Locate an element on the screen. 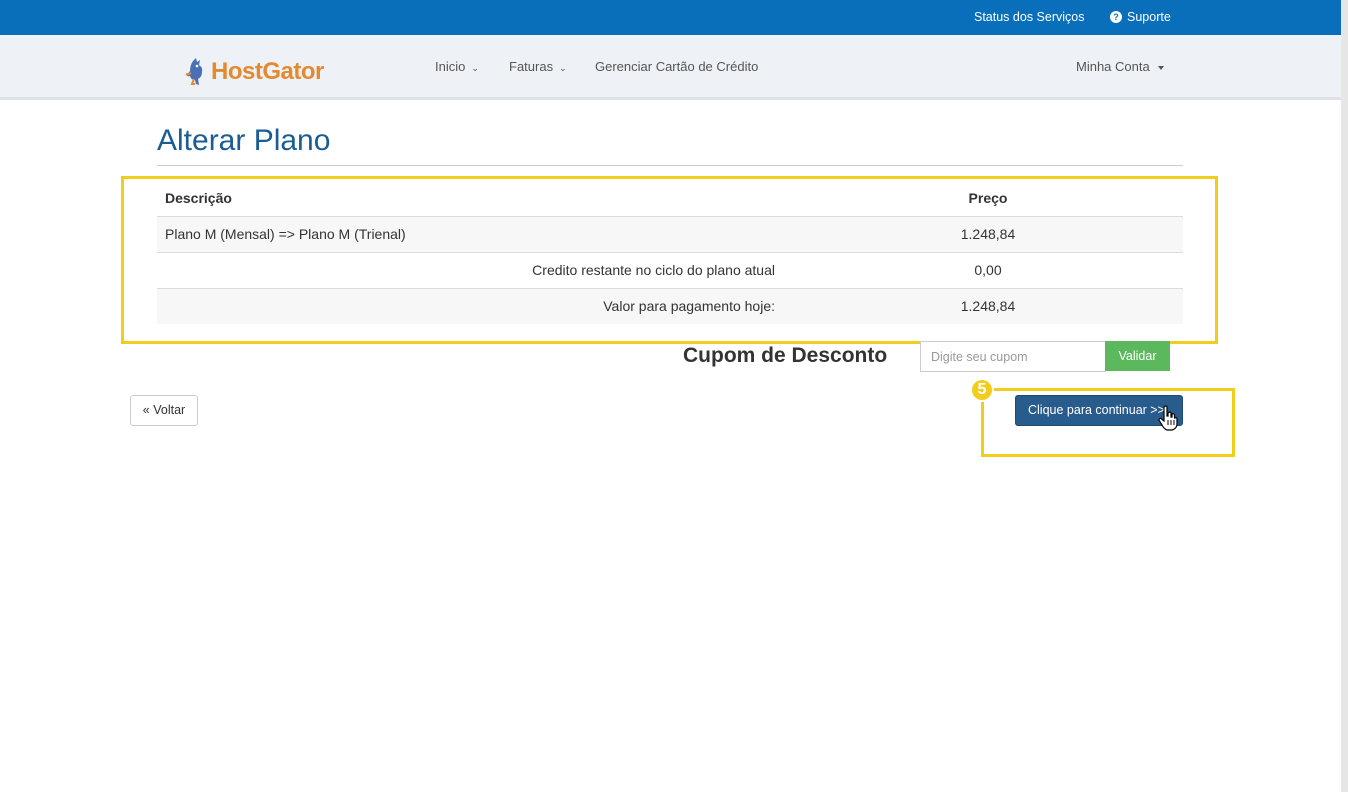 The width and height of the screenshot is (1348, 792). title-divider is located at coordinates (670, 165).